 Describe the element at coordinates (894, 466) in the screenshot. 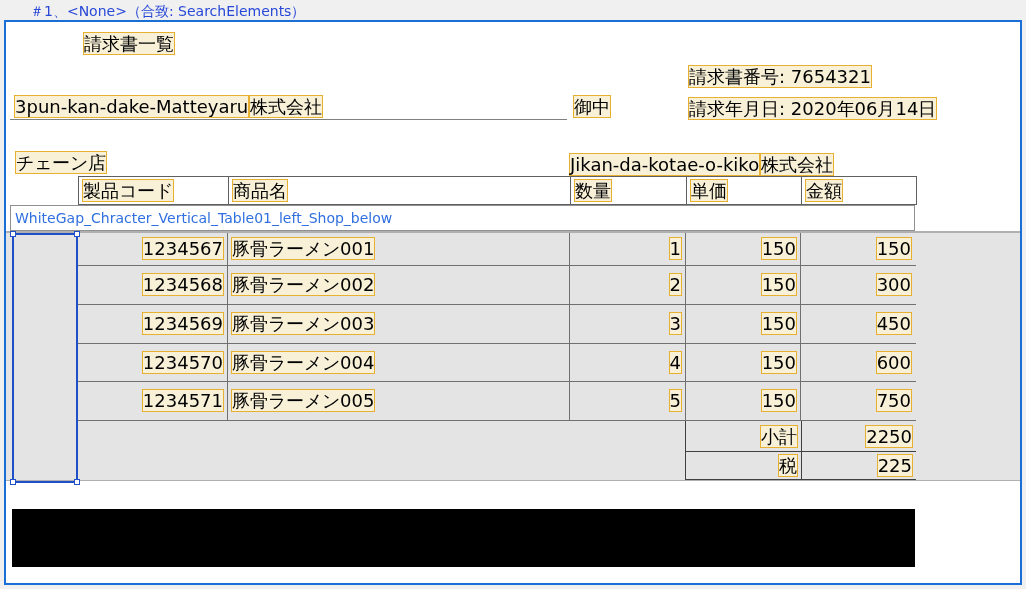

I see `summary-value-text: 225` at that location.